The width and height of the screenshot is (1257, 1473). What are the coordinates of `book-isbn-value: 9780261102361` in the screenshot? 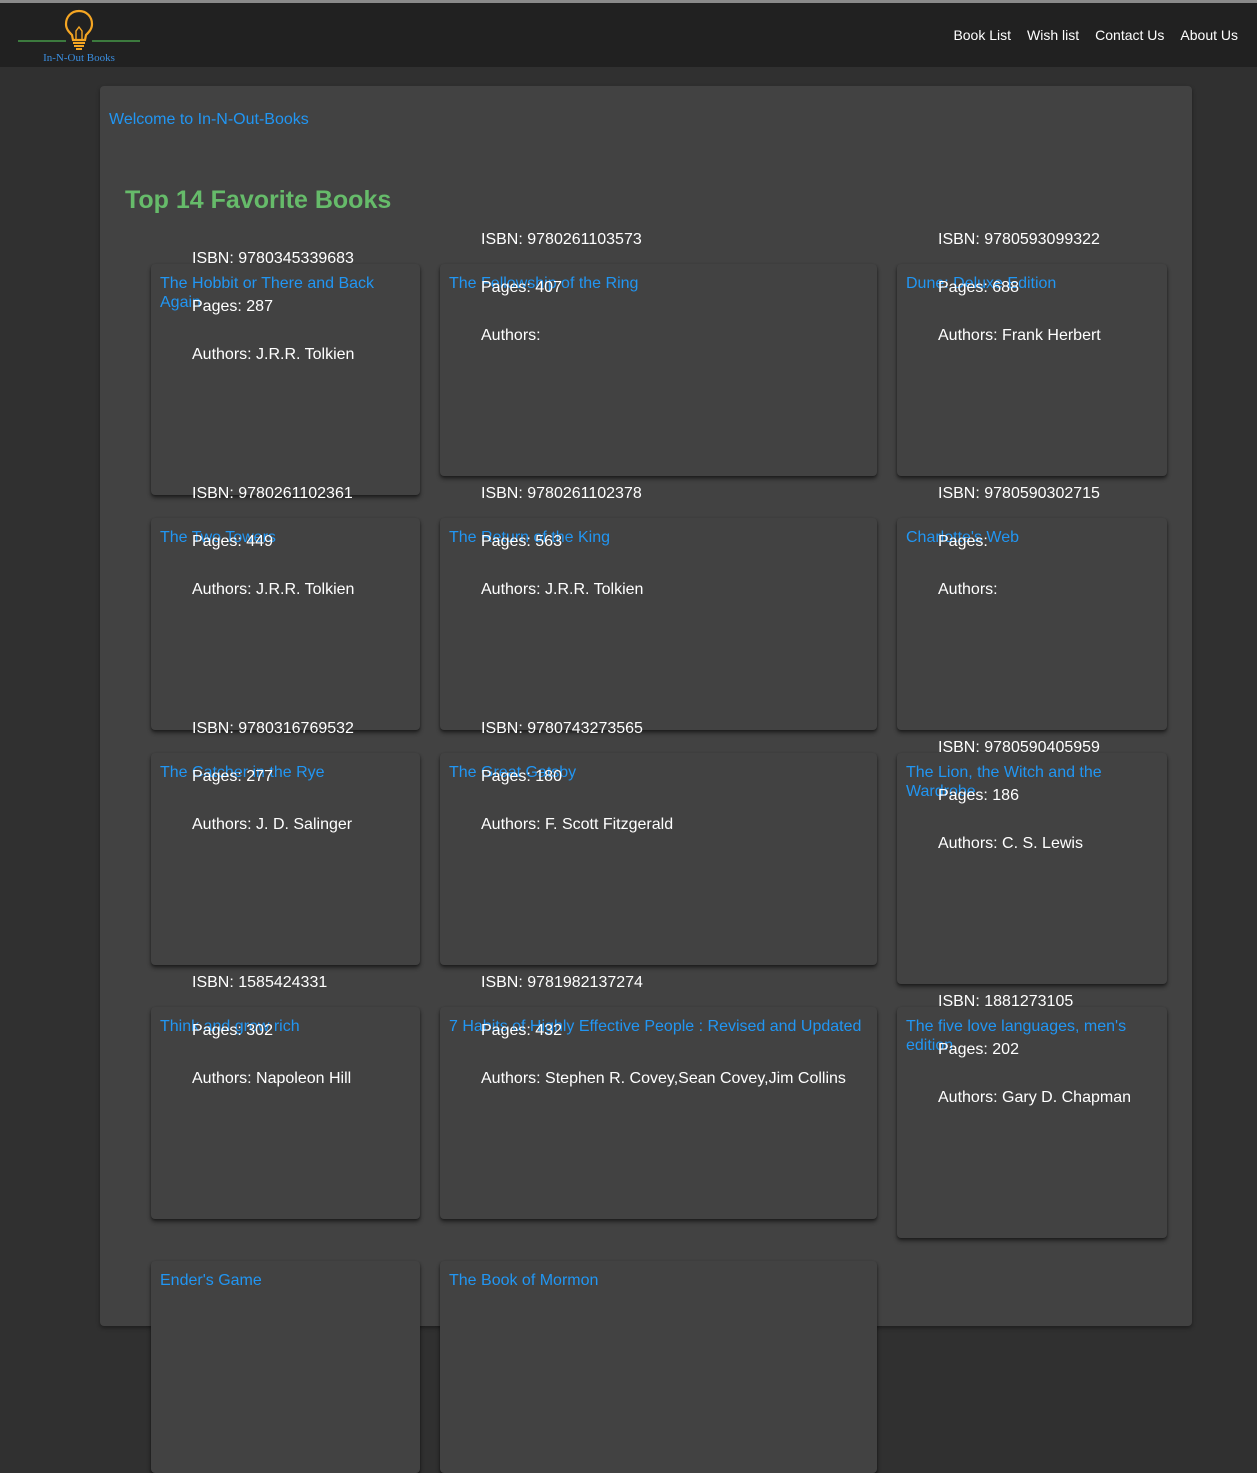 It's located at (295, 493).